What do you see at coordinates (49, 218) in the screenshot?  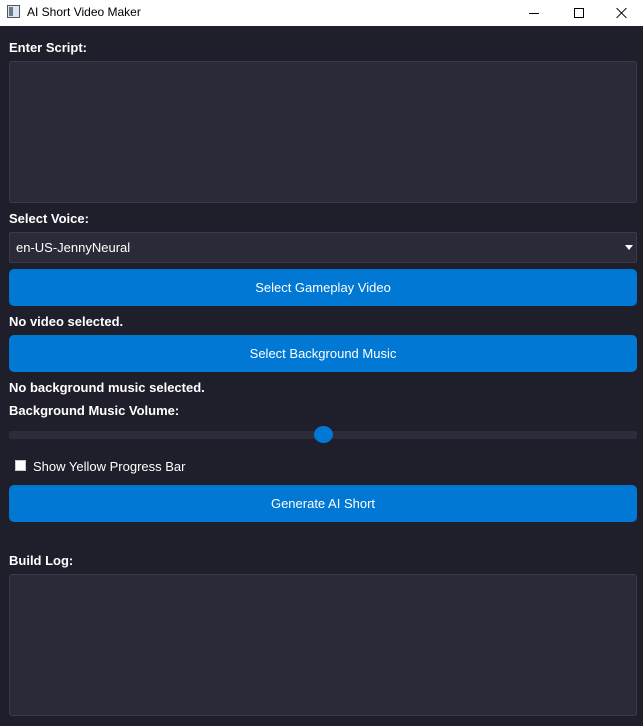 I see `voice-label: Select Voice:` at bounding box center [49, 218].